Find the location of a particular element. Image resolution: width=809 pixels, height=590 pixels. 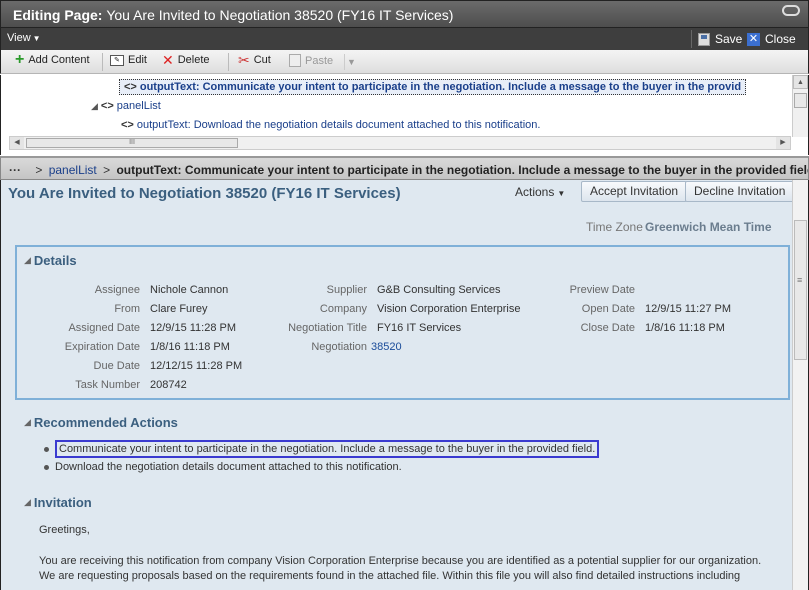

assignee-label: Assignee is located at coordinates (117, 290).